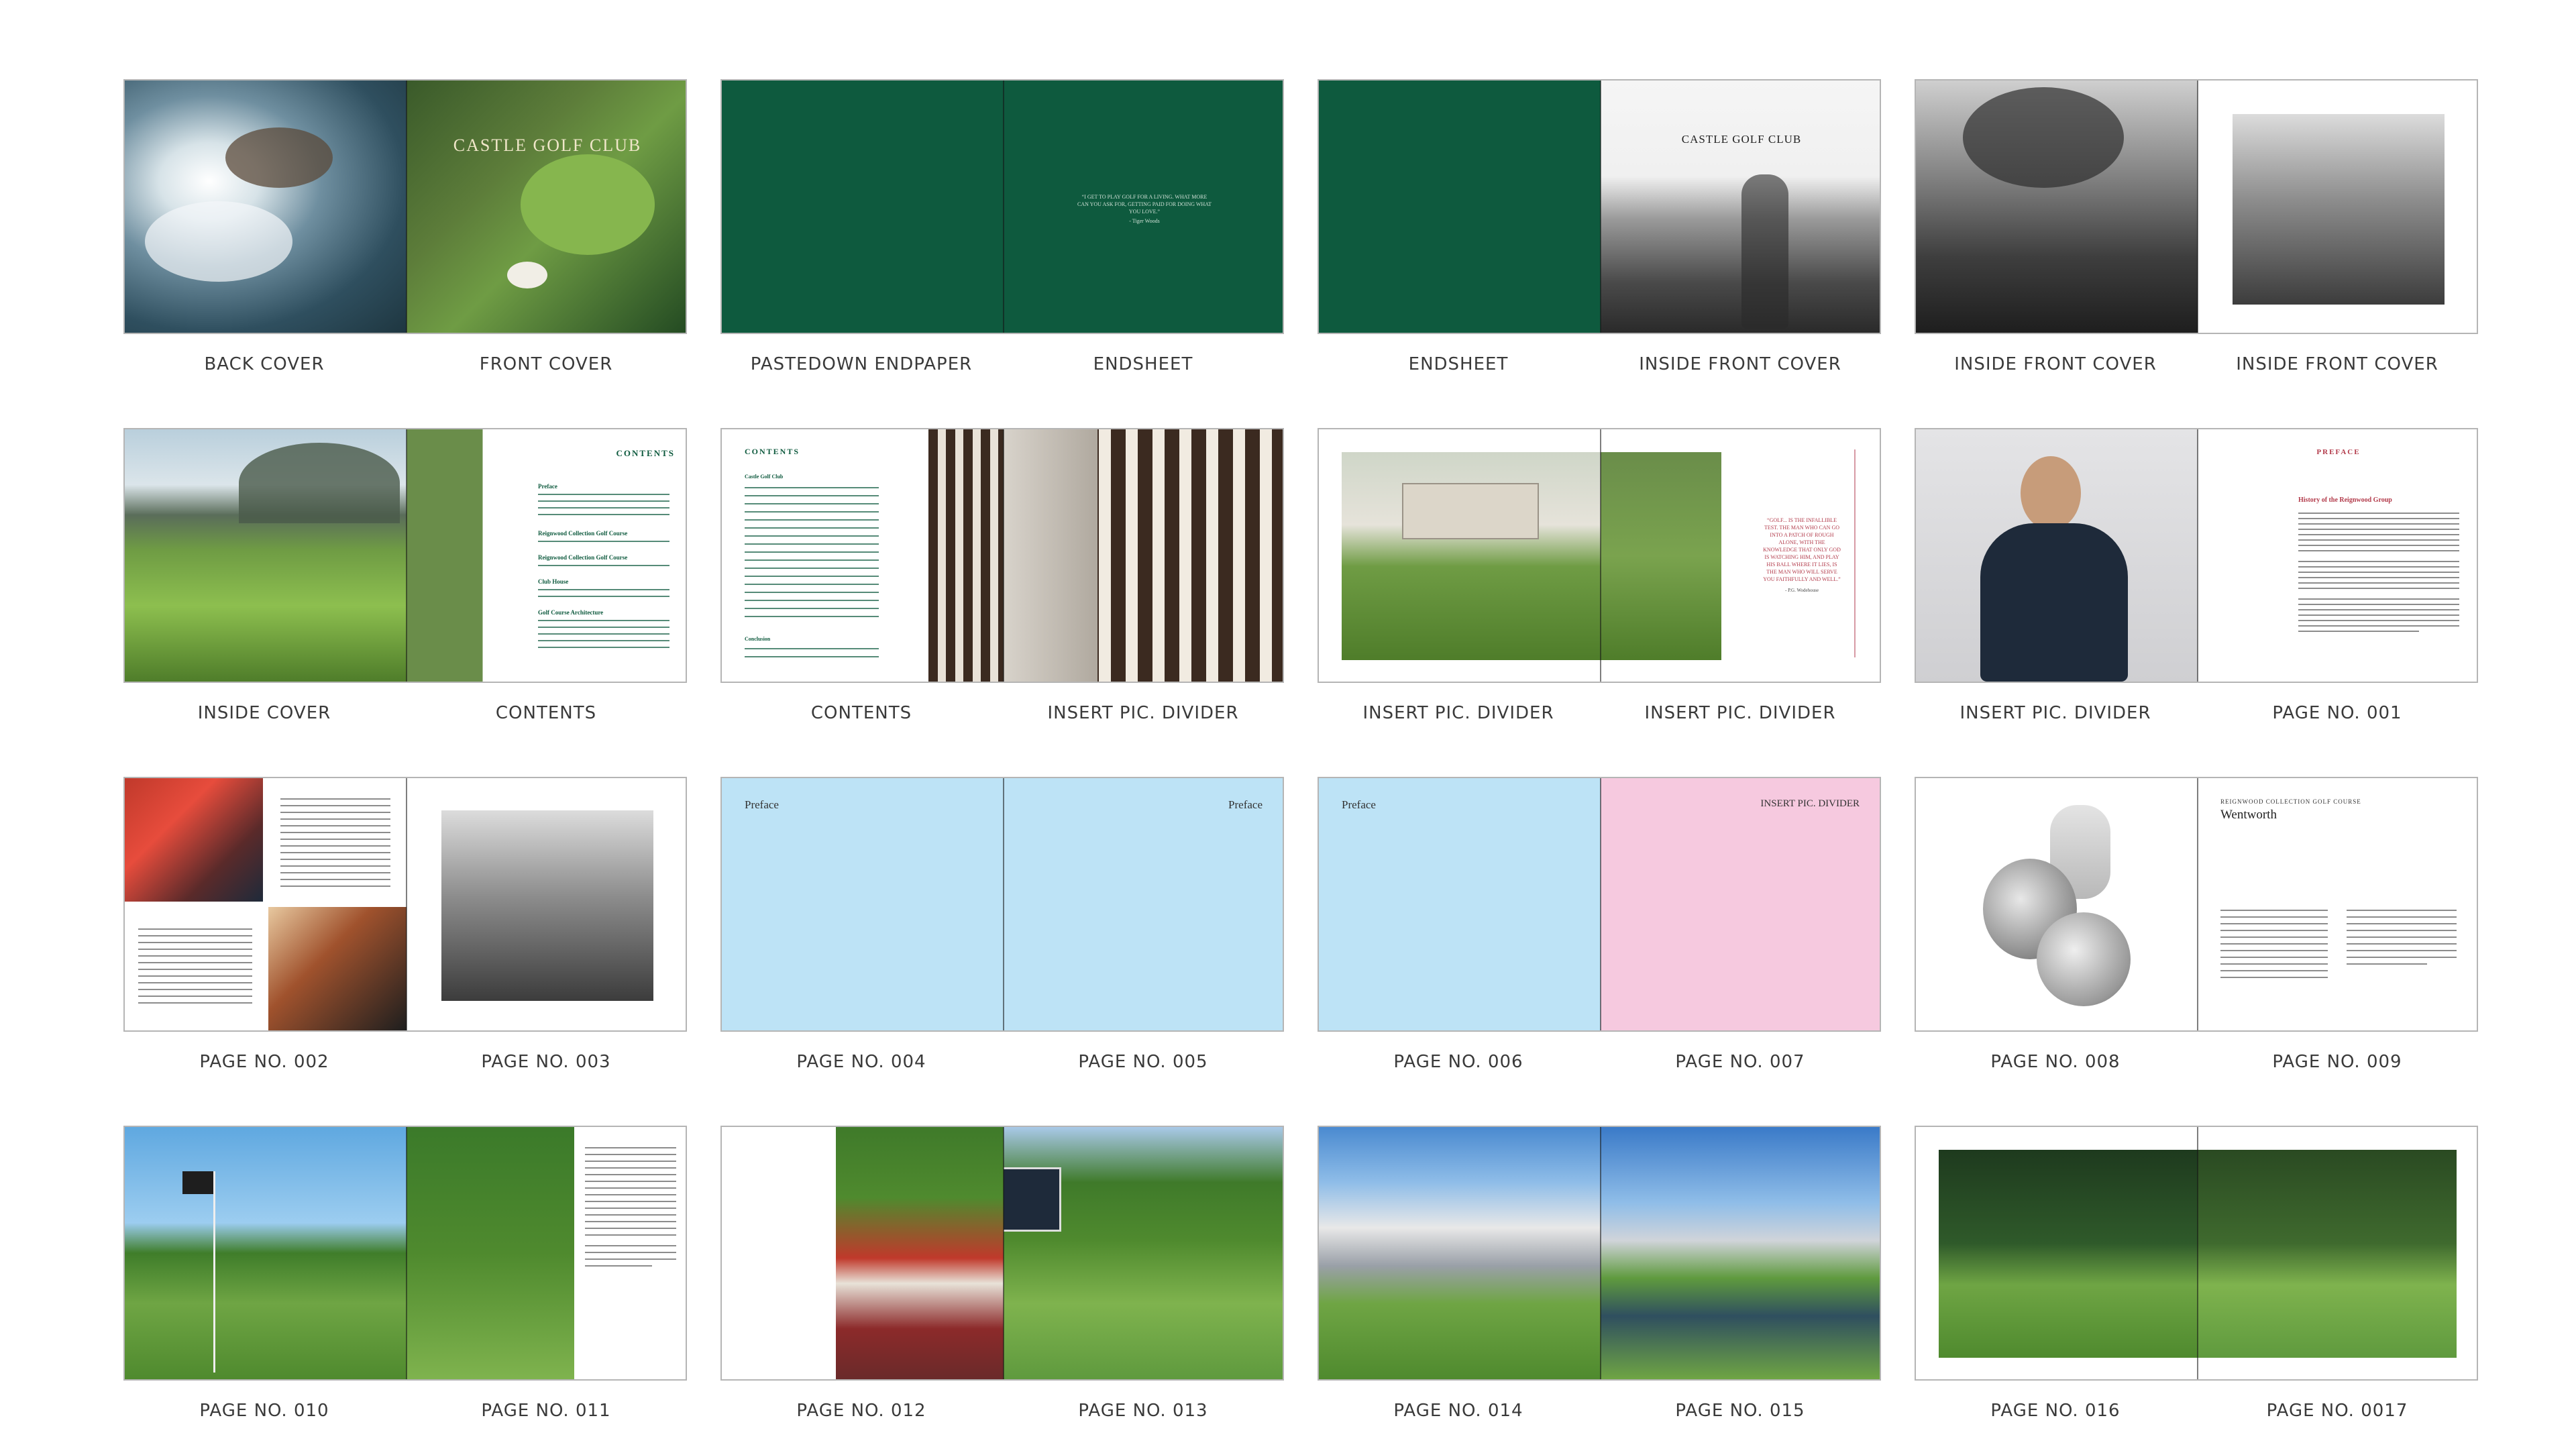  Describe the element at coordinates (2196, 206) in the screenshot. I see `spread-inside-front` at that location.